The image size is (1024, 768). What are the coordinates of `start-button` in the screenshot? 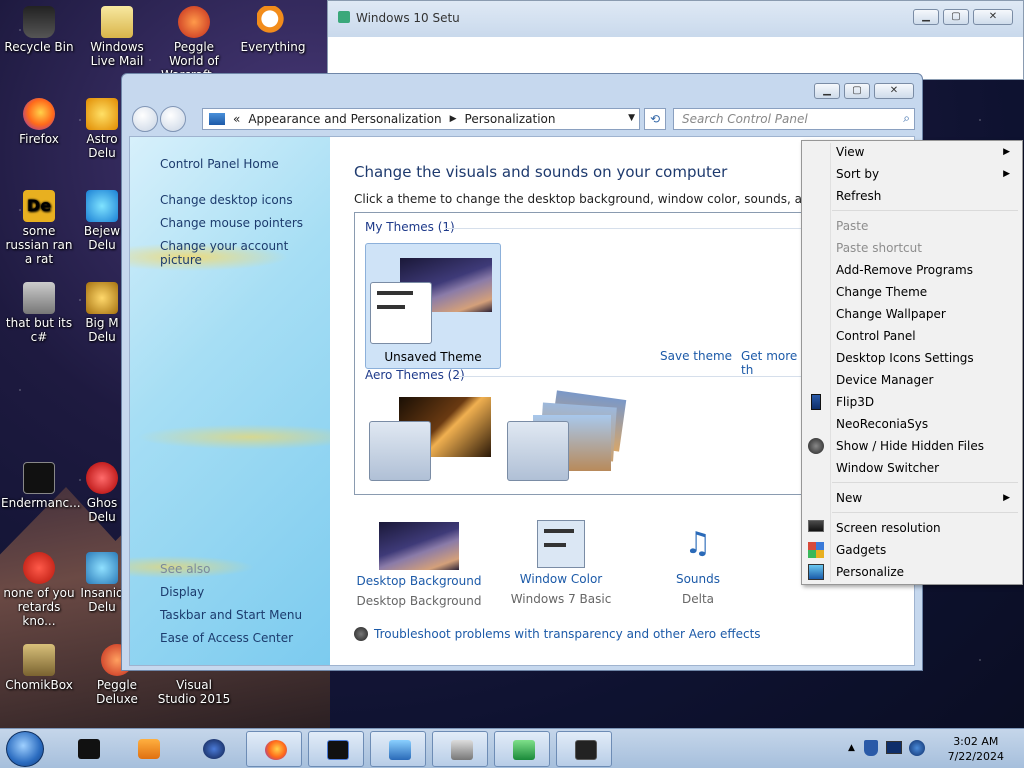 It's located at (25, 749).